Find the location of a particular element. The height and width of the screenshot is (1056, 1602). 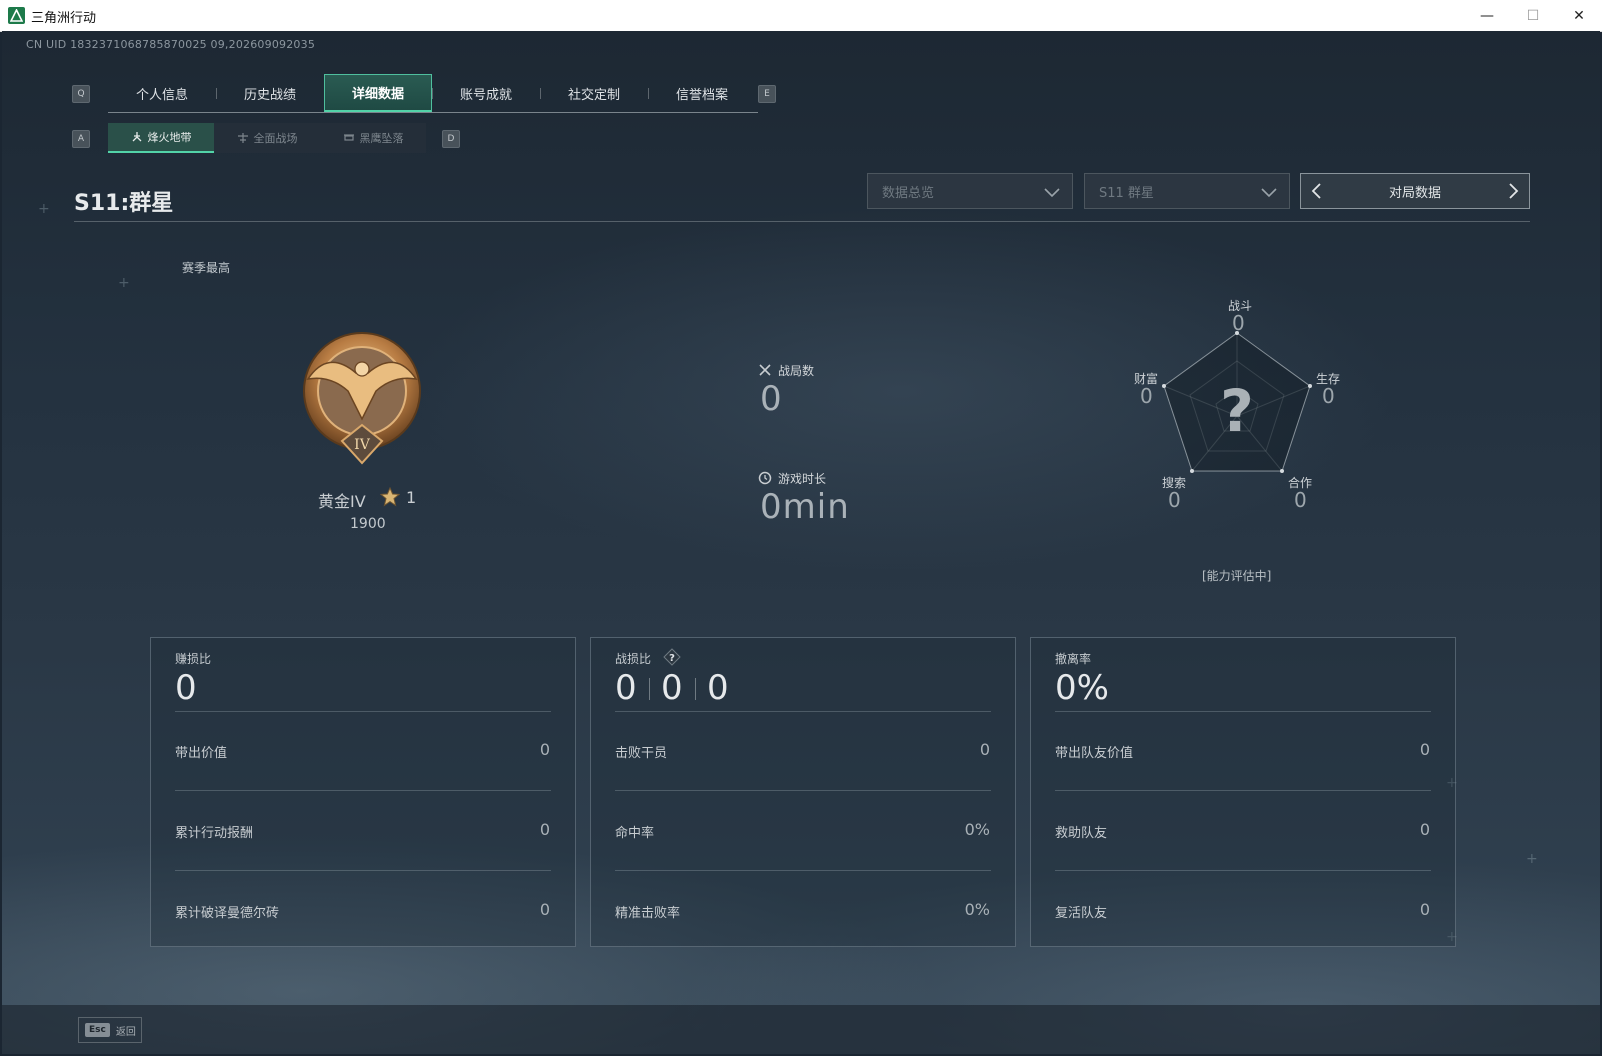

data-mode-selector: 对局数据 is located at coordinates (1415, 191).